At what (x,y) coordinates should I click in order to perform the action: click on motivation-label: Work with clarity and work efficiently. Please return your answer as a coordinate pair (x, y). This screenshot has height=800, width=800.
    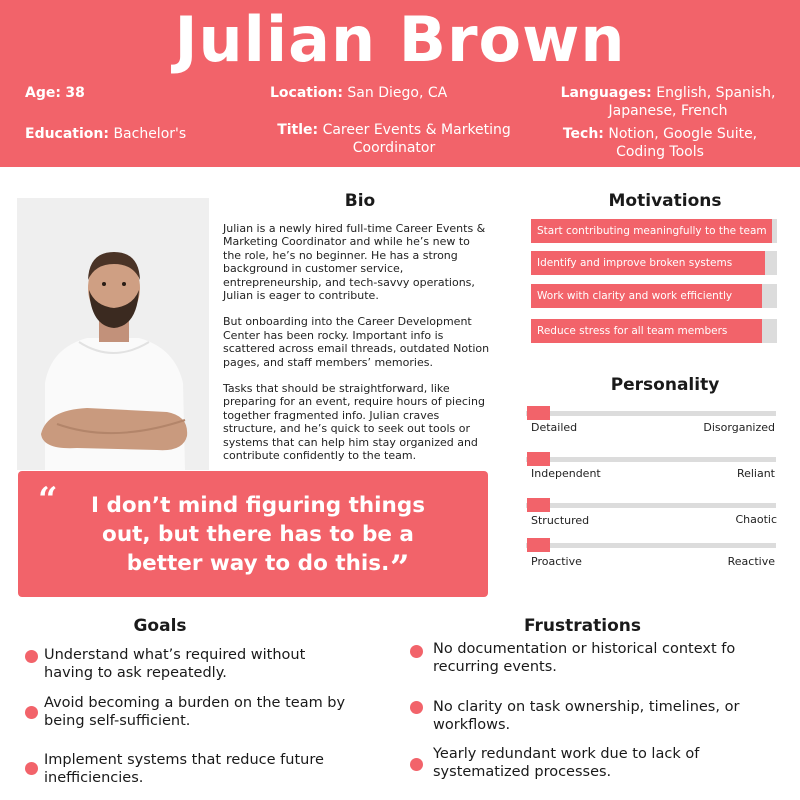
    Looking at the image, I should click on (635, 296).